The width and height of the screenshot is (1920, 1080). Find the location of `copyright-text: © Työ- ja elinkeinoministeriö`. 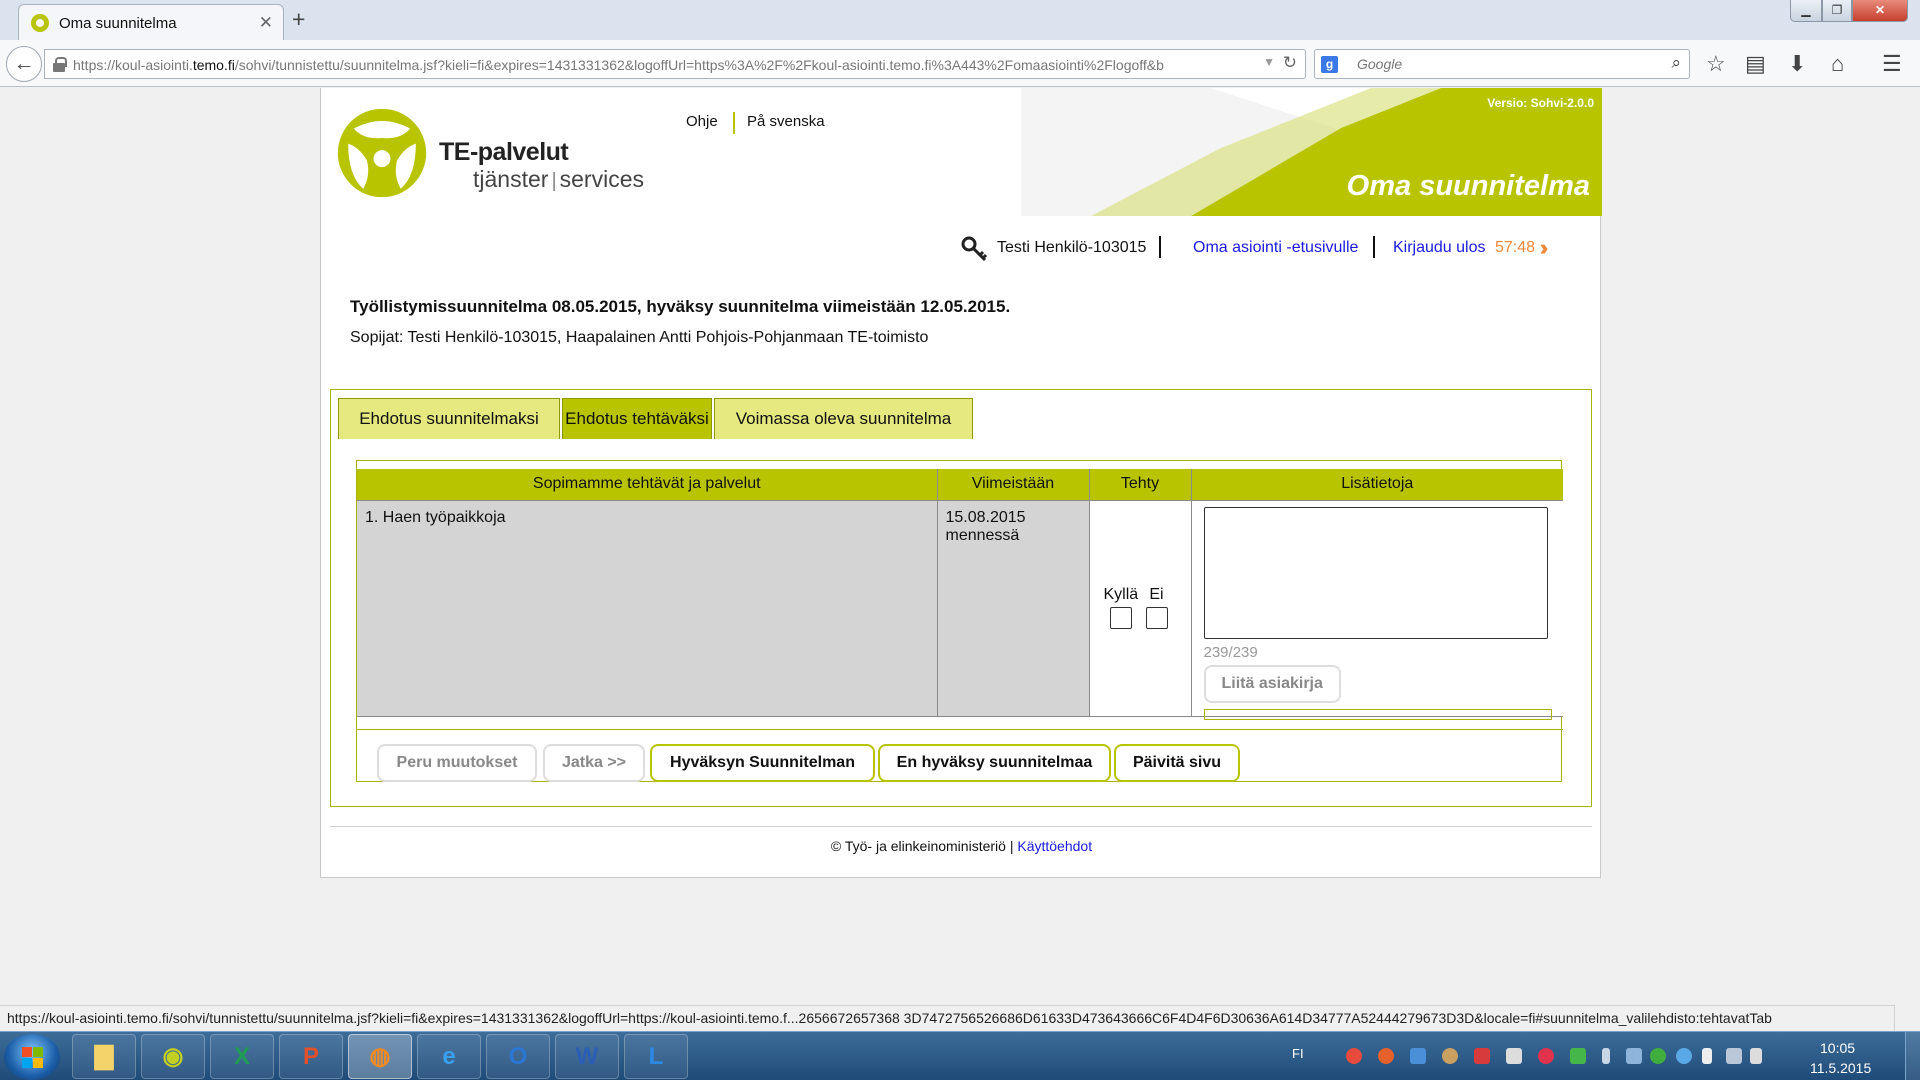

copyright-text: © Työ- ja elinkeinoministeriö is located at coordinates (918, 846).